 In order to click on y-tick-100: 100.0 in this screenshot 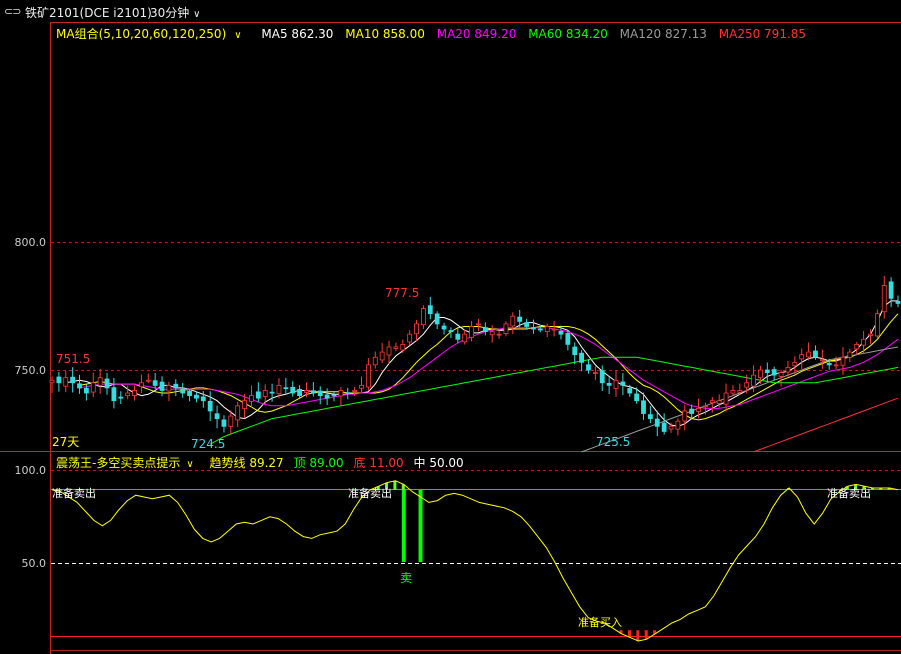, I will do `click(31, 470)`.